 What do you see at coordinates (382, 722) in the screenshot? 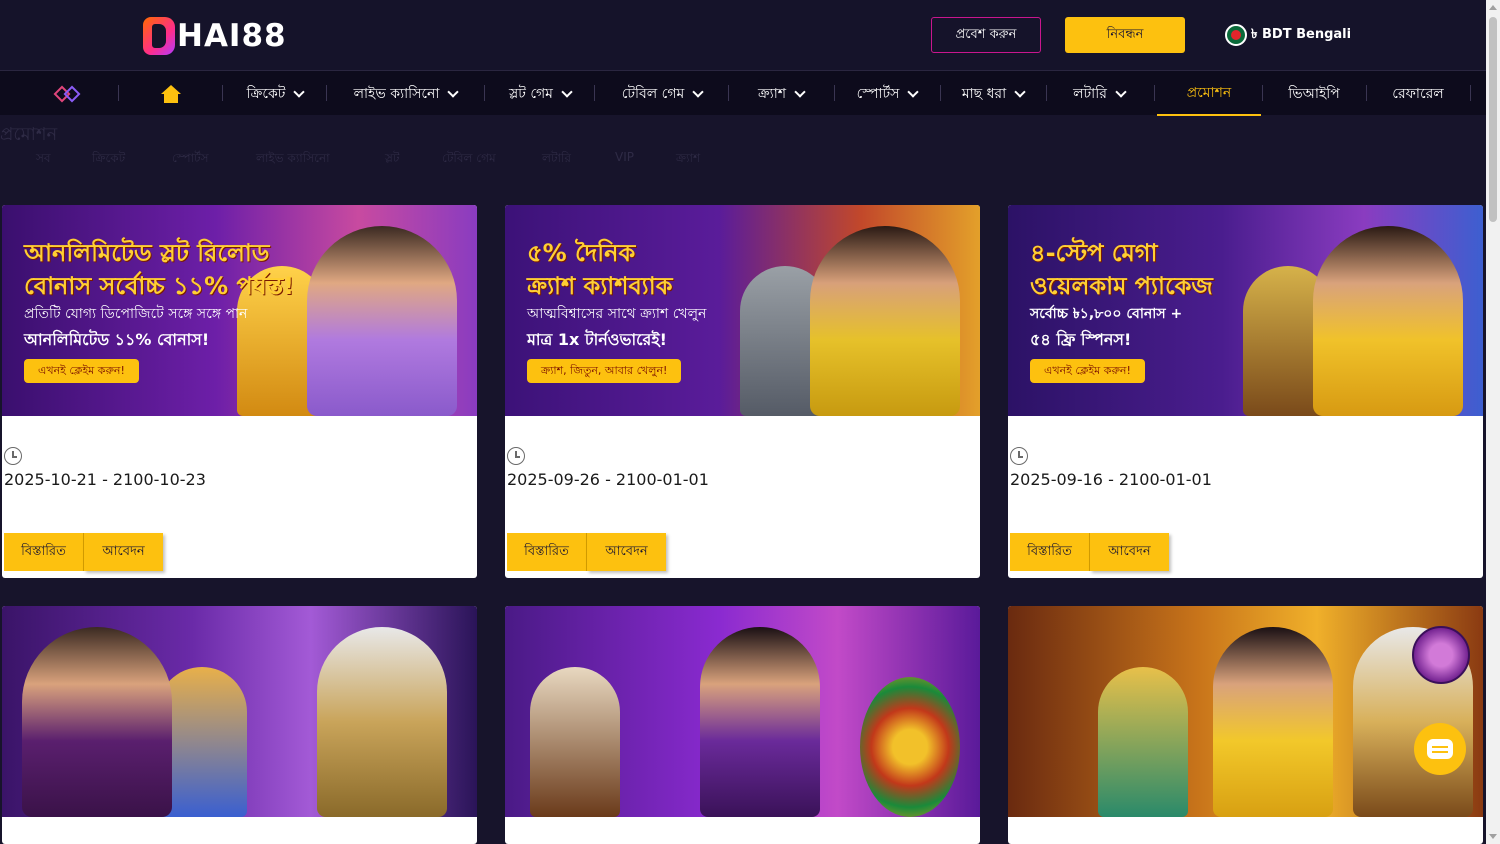
I see `banner-zeus` at bounding box center [382, 722].